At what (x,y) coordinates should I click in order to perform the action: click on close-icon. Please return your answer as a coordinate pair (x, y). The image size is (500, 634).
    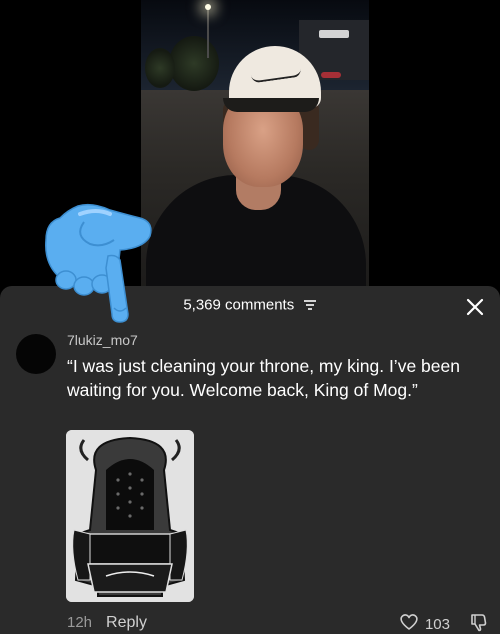
    Looking at the image, I should click on (475, 307).